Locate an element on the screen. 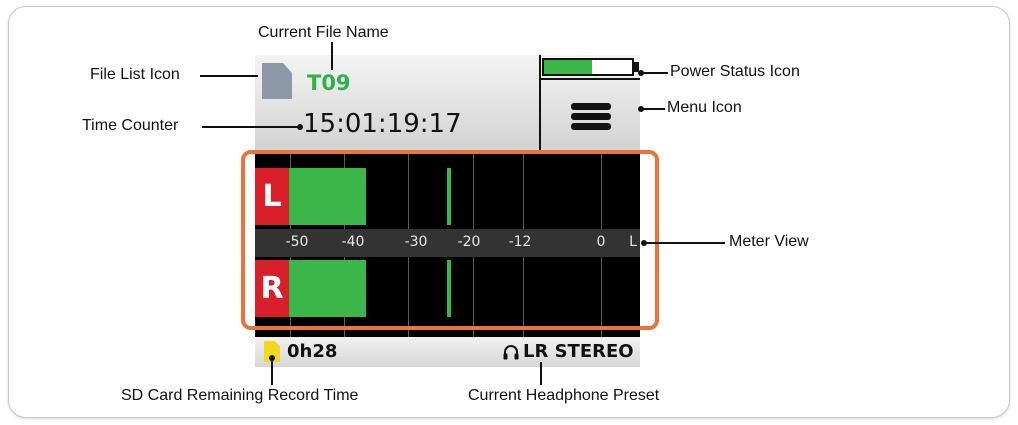 The width and height of the screenshot is (1018, 425). header-divider-horizontal is located at coordinates (589, 79).